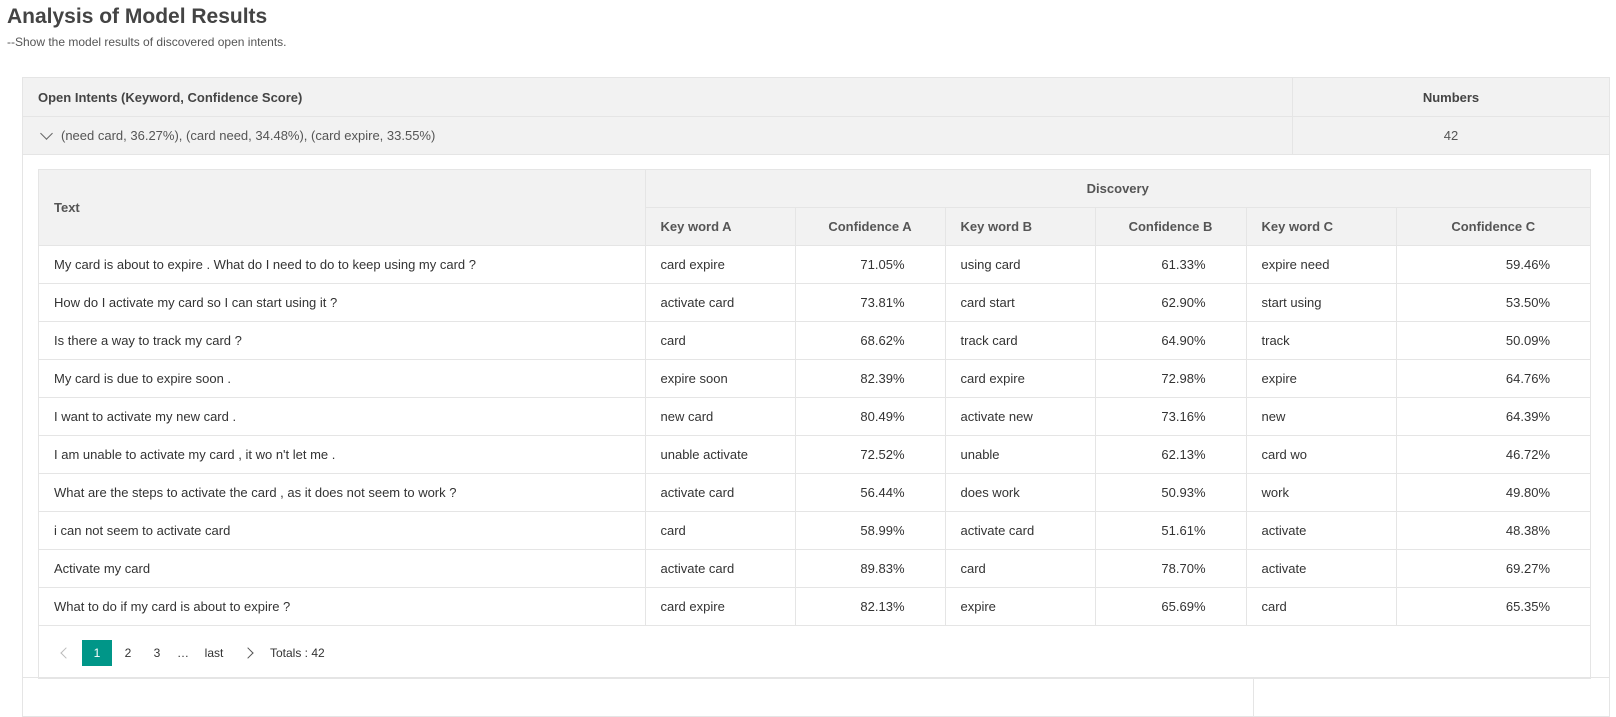  What do you see at coordinates (128, 653) in the screenshot?
I see `page-2-button: 2` at bounding box center [128, 653].